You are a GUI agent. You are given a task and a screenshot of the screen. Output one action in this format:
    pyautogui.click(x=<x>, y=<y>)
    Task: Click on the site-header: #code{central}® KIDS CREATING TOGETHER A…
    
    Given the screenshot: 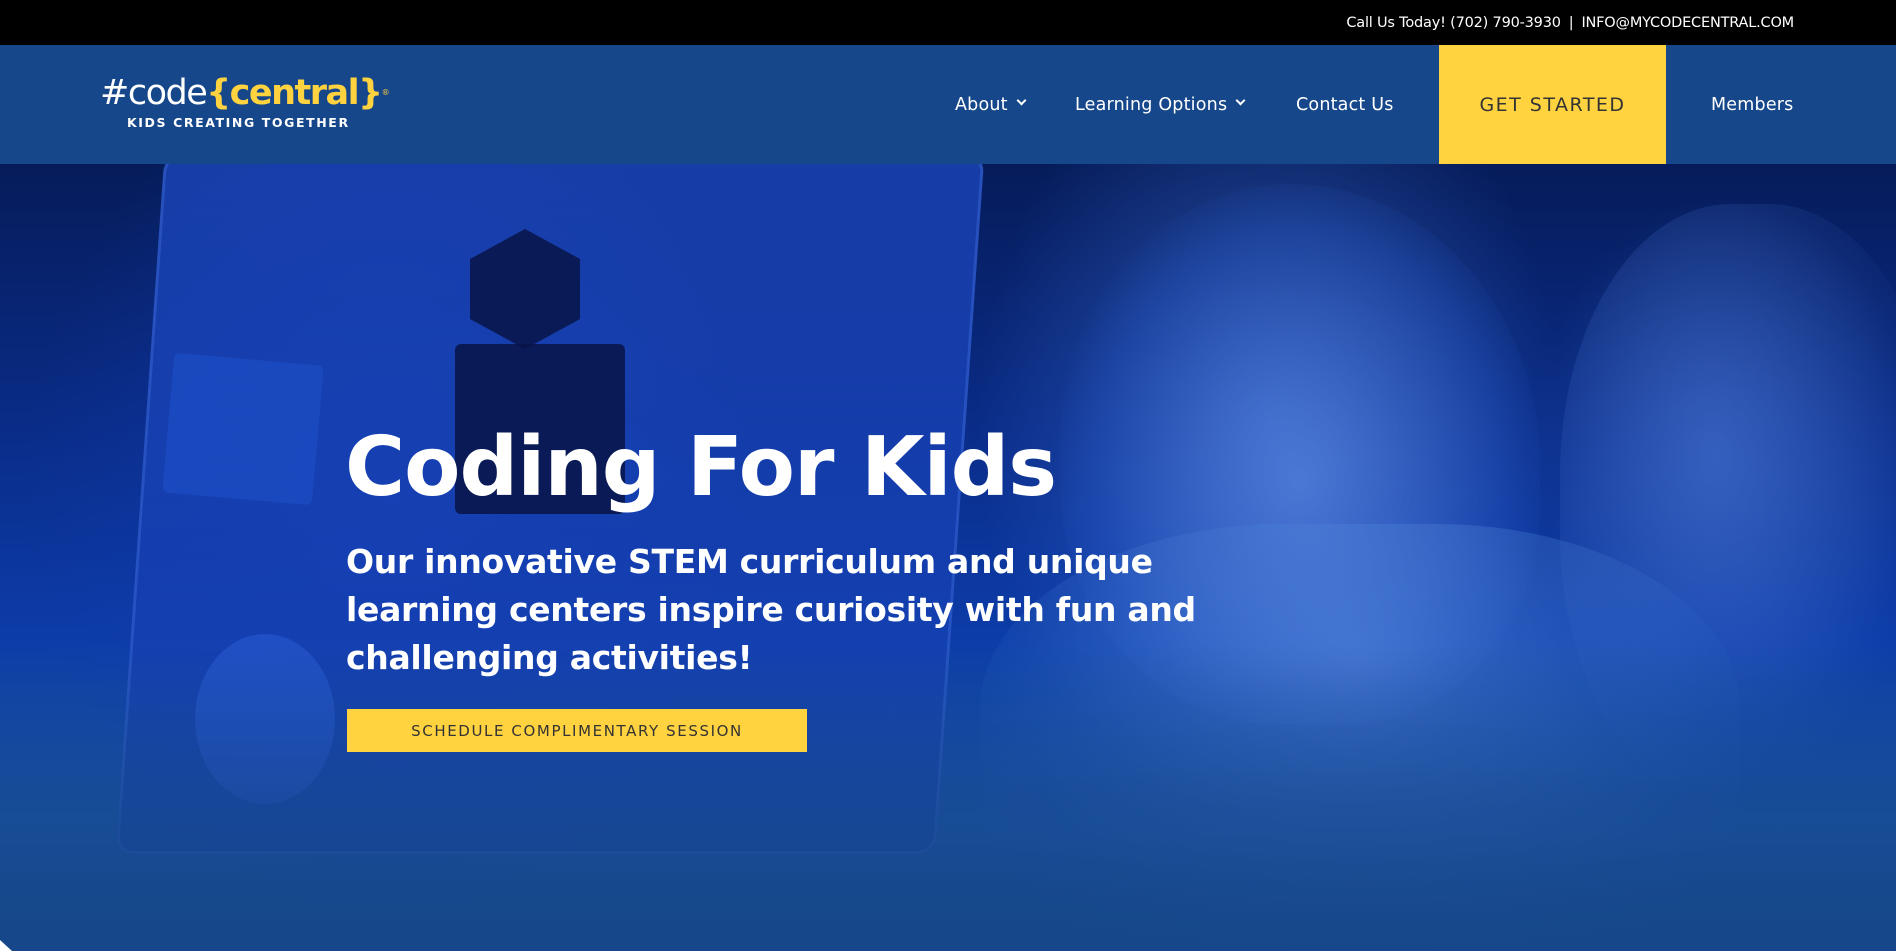 What is the action you would take?
    pyautogui.click(x=948, y=104)
    